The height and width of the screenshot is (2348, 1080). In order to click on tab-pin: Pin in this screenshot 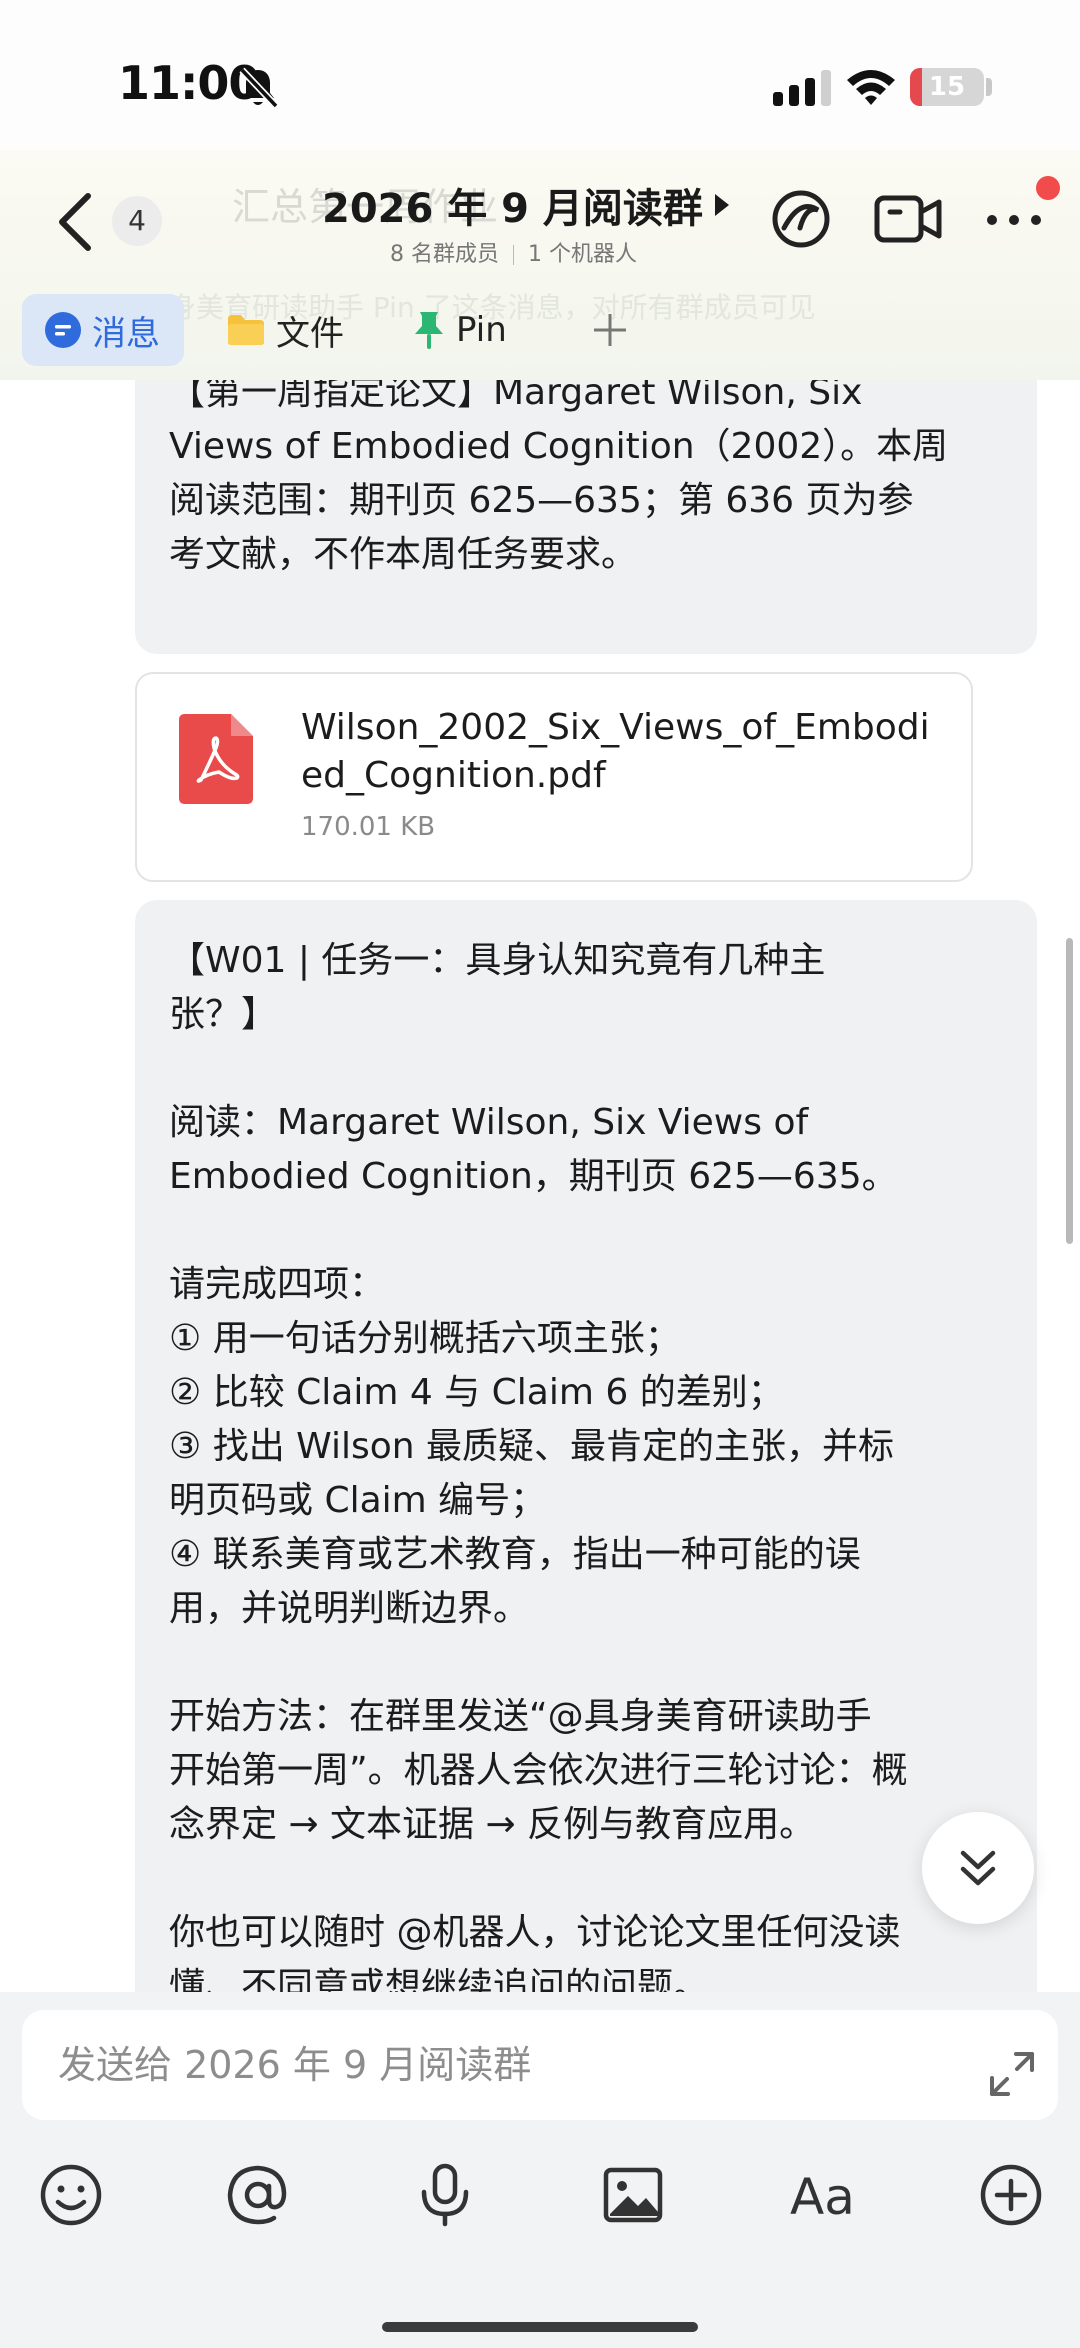, I will do `click(459, 330)`.